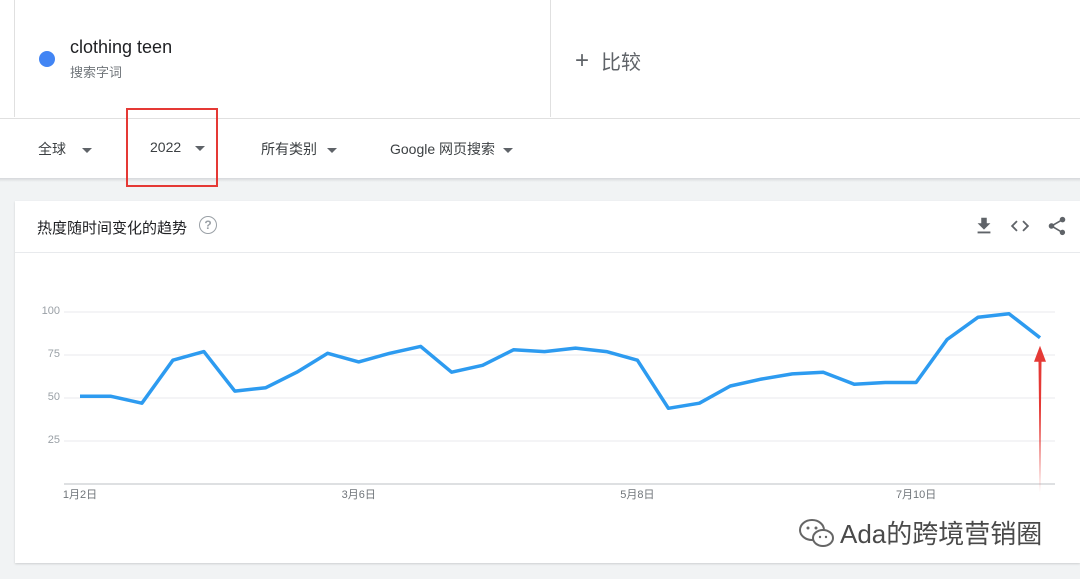  What do you see at coordinates (621, 63) in the screenshot?
I see `compare-label: 比较` at bounding box center [621, 63].